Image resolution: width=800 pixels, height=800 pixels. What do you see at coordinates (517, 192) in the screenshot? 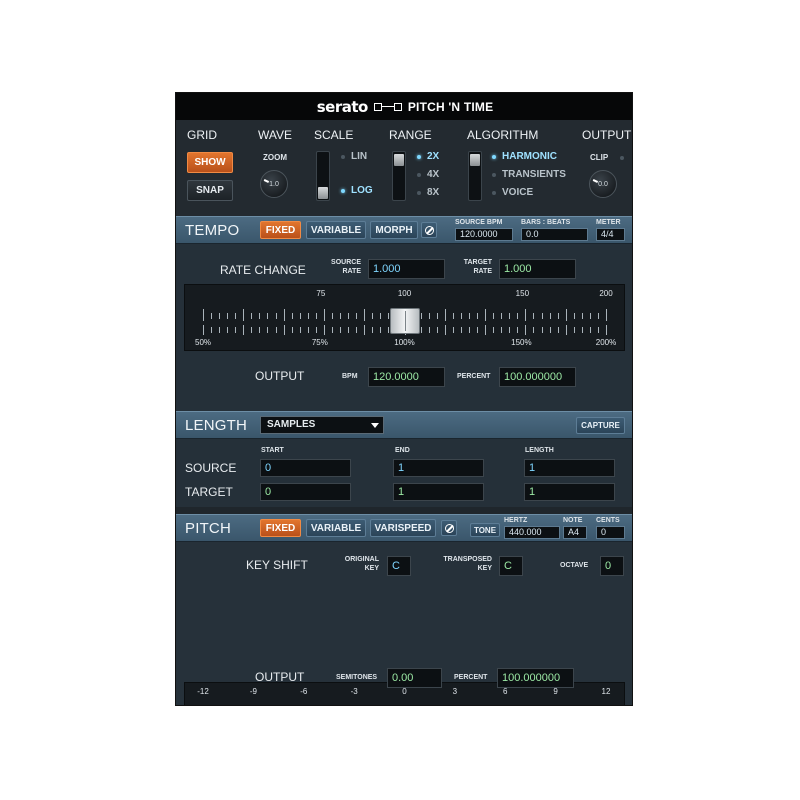
I see `algorithm-option-voice: VOICE` at bounding box center [517, 192].